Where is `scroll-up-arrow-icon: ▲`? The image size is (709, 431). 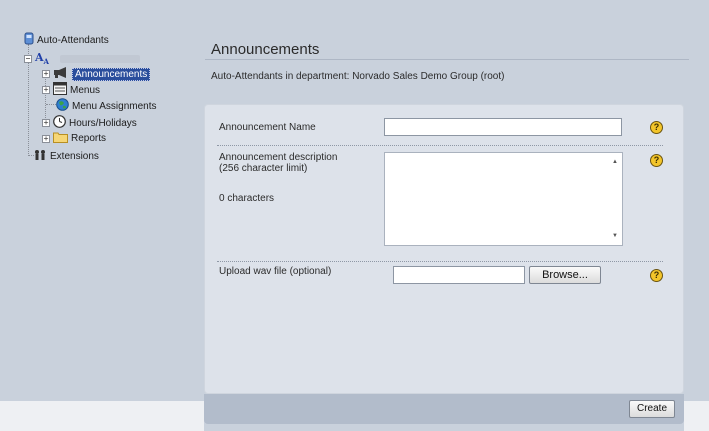
scroll-up-arrow-icon: ▲ is located at coordinates (615, 162).